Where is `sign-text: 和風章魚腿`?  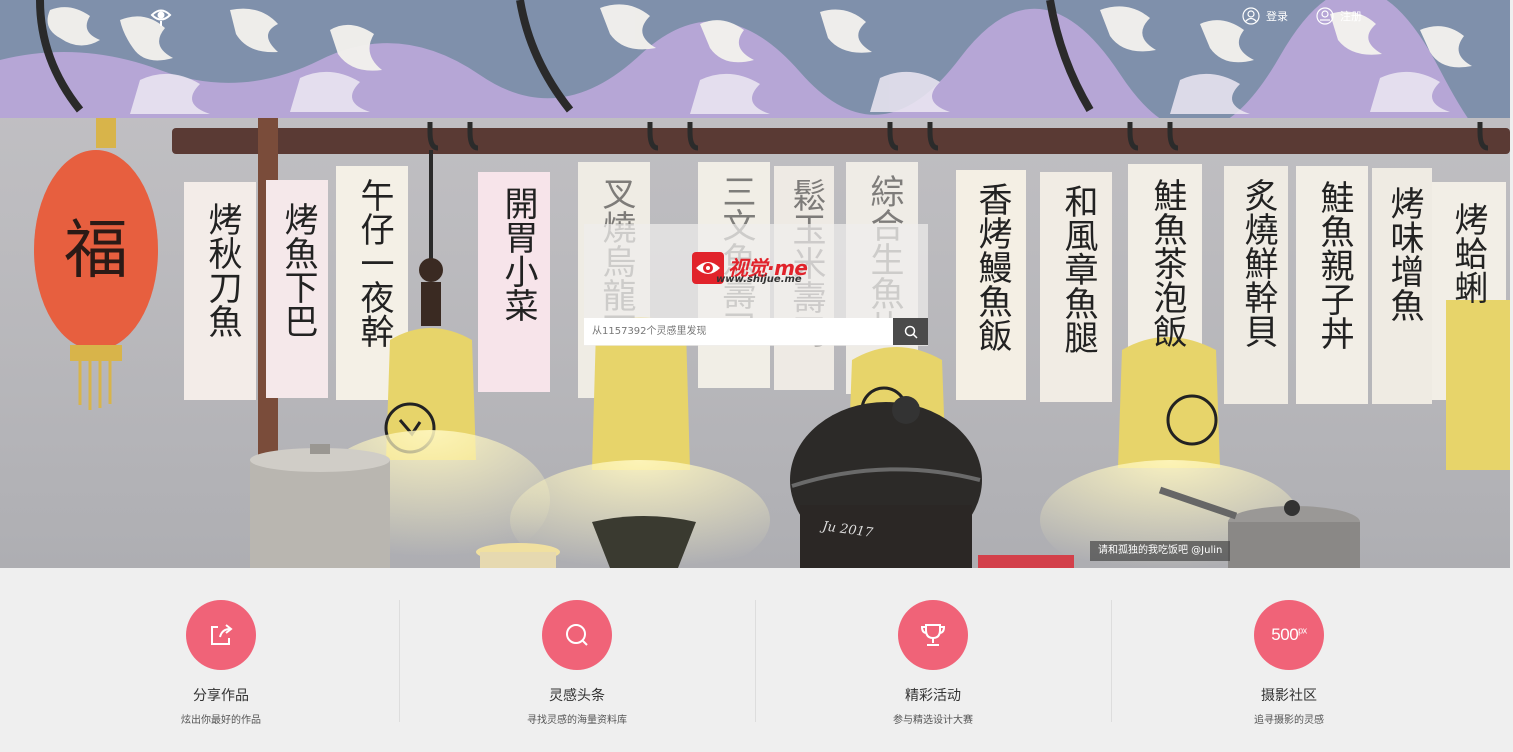
sign-text: 和風章魚腿 is located at coordinates (1078, 269).